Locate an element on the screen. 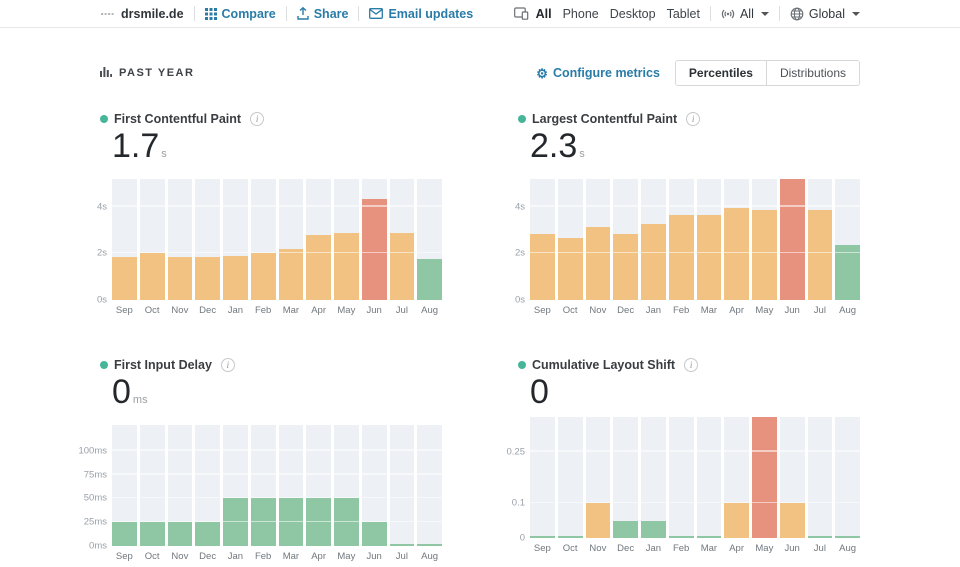 This screenshot has width=960, height=567. chart-title: First Input Delay is located at coordinates (163, 365).